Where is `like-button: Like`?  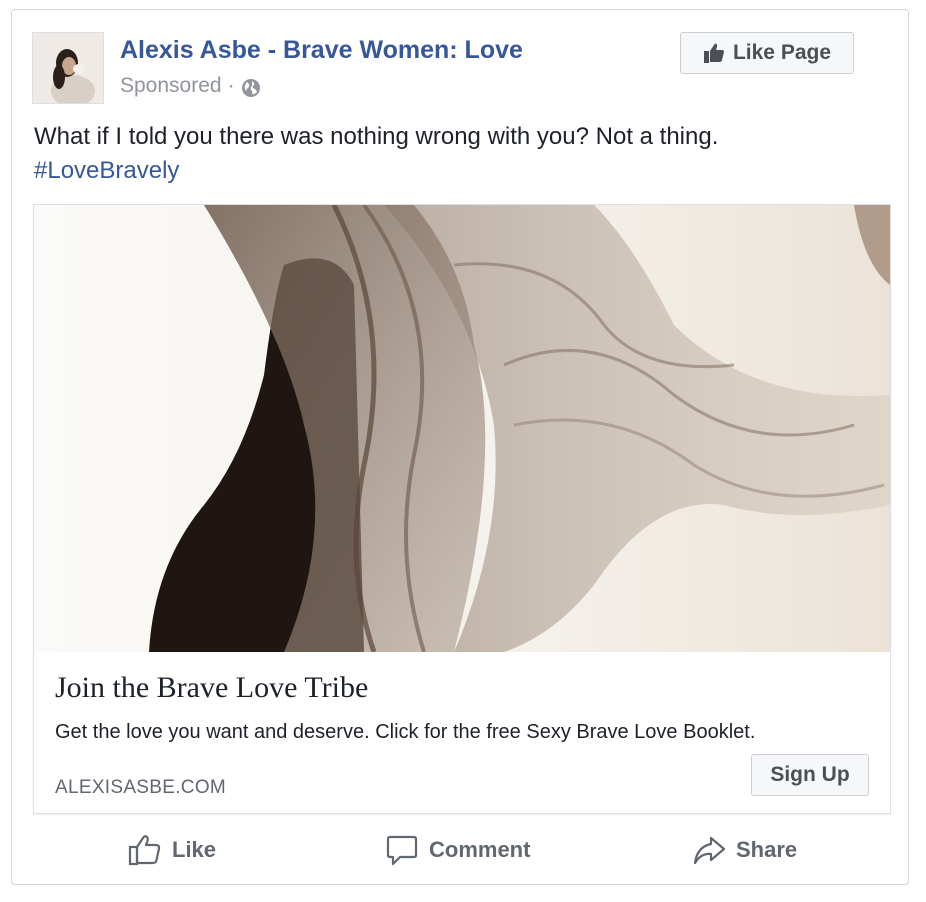 like-button: Like is located at coordinates (172, 850).